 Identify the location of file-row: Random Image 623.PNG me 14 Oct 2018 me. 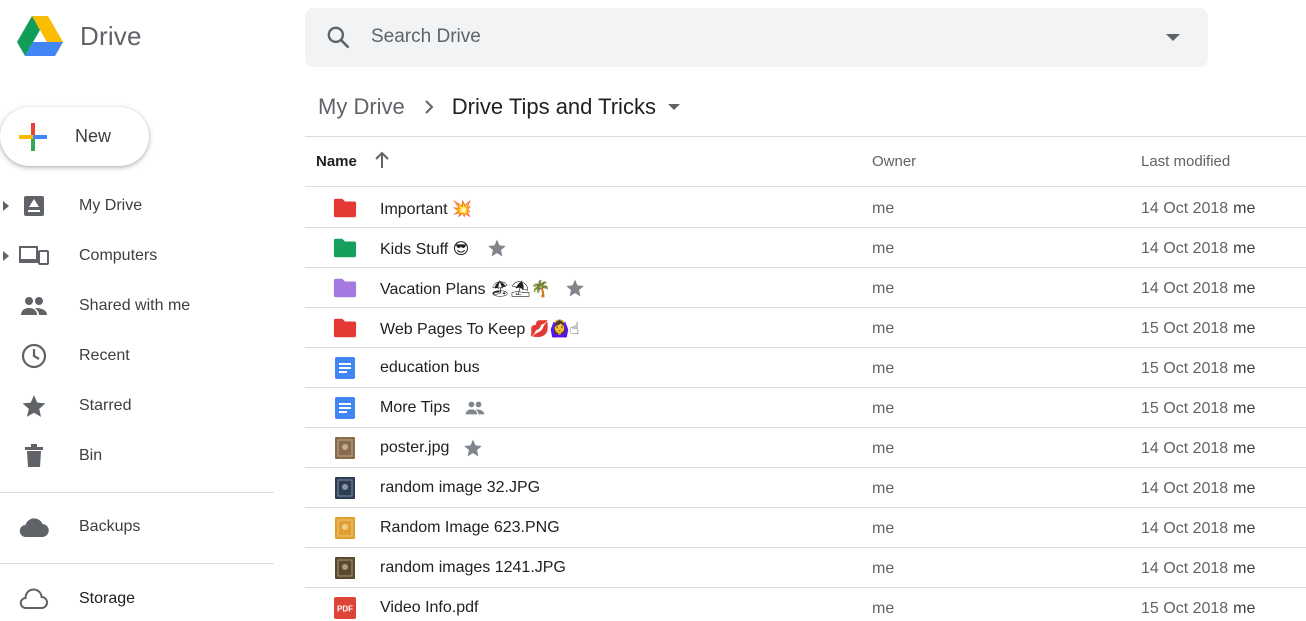
(805, 528).